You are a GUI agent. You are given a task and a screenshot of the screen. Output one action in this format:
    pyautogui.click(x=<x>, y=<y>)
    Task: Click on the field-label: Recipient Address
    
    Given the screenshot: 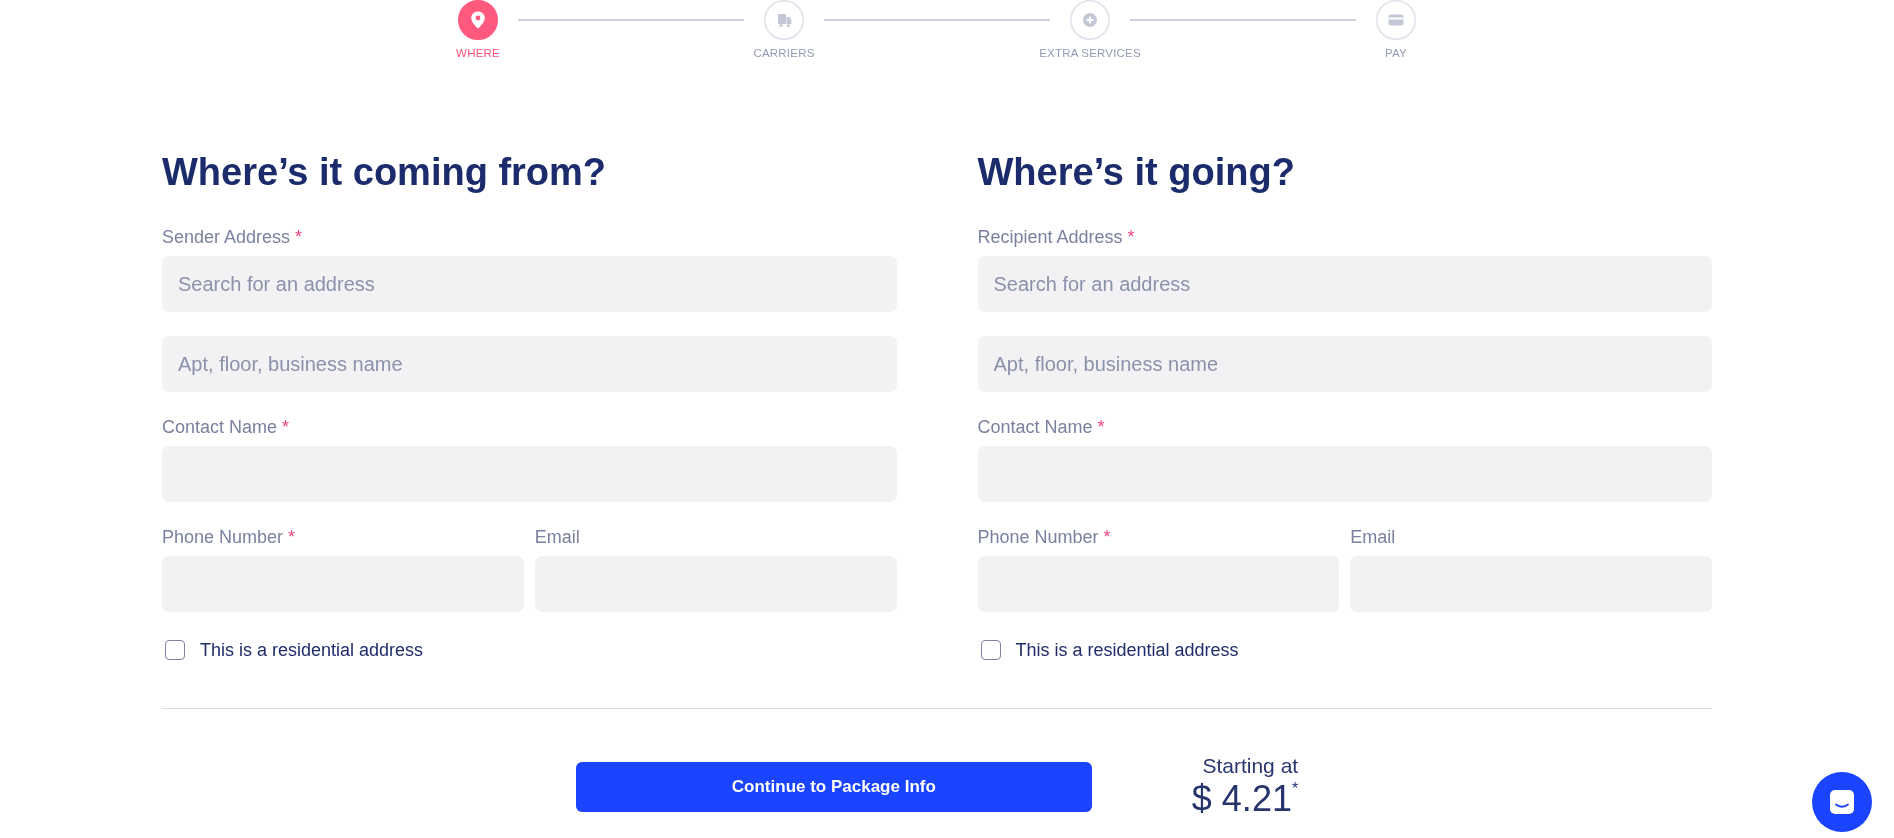 What is the action you would take?
    pyautogui.click(x=1050, y=237)
    